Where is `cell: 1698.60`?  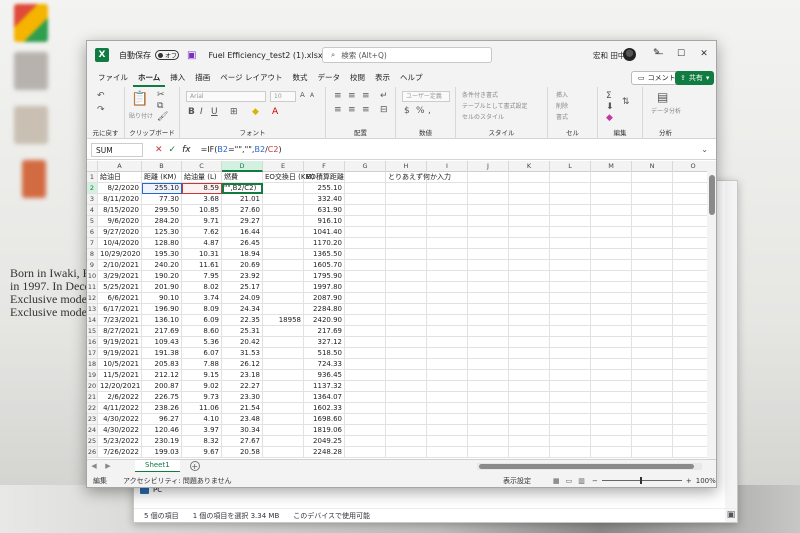
cell: 1698.60 is located at coordinates (324, 419).